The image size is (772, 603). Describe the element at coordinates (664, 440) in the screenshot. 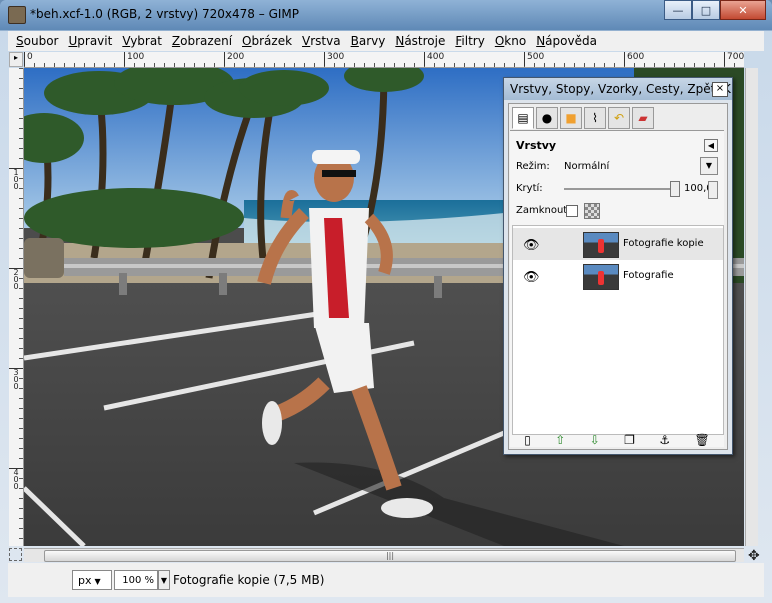

I see `anchor-layer-icon: ⚓` at that location.